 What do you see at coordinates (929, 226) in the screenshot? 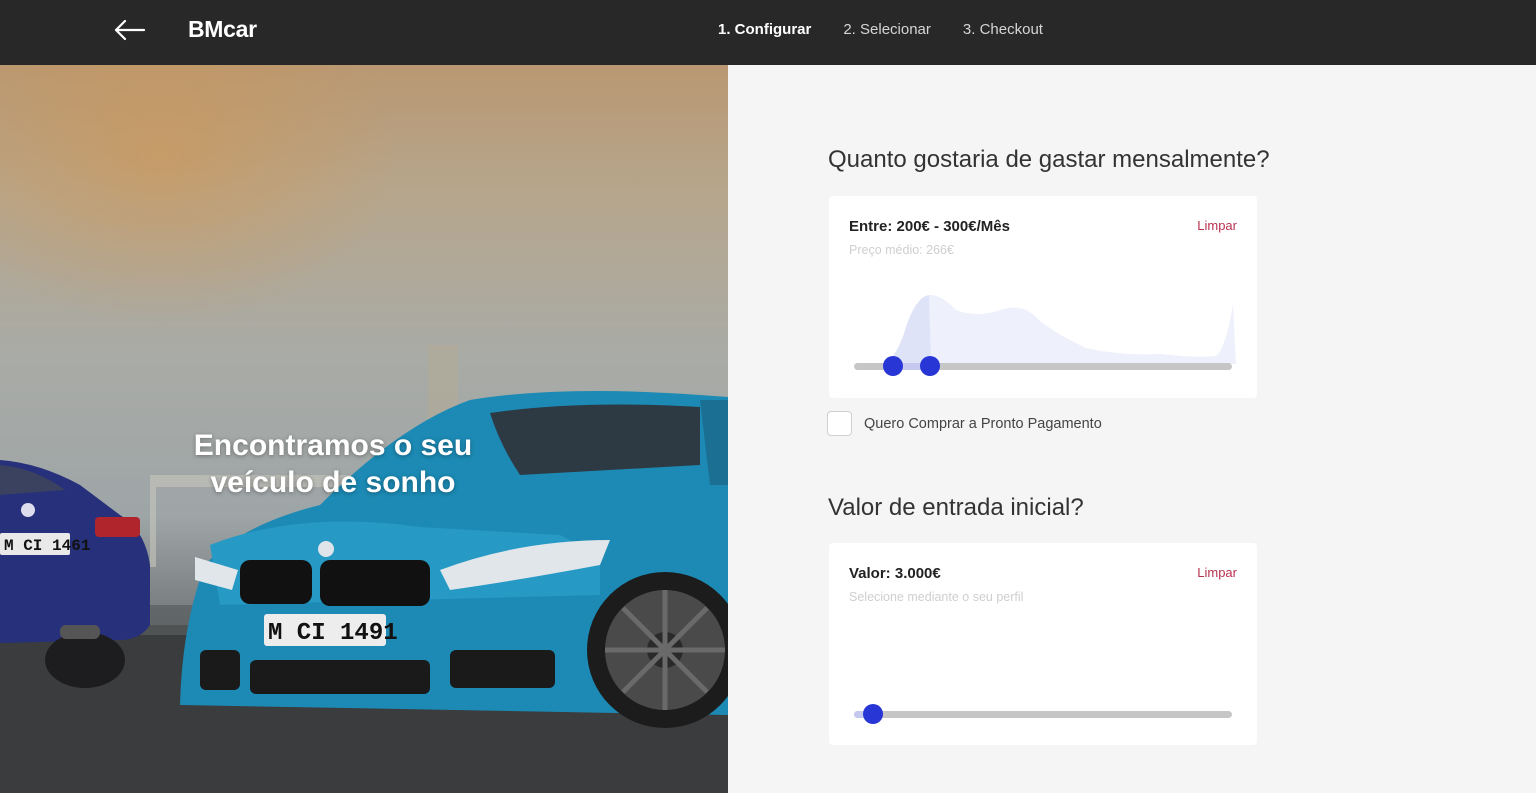
I see `monthly-range-label: Entre: 200€ - 300€/Mês` at bounding box center [929, 226].